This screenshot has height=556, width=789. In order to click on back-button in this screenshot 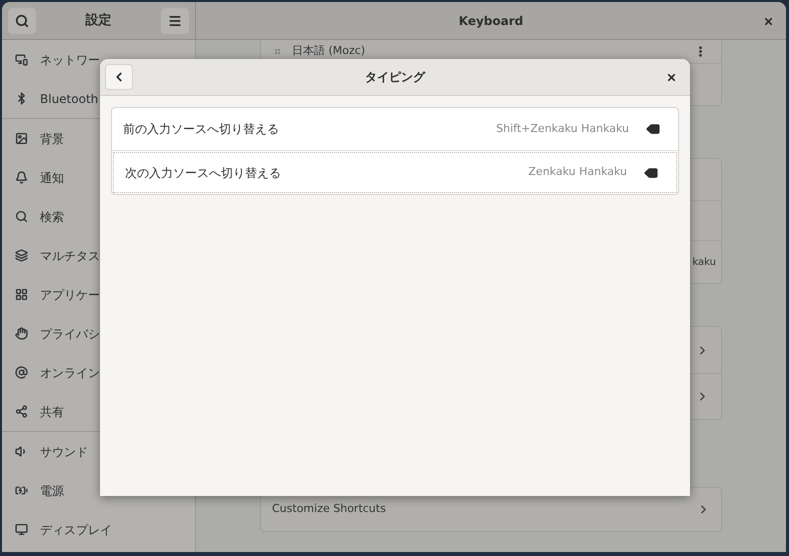, I will do `click(119, 77)`.